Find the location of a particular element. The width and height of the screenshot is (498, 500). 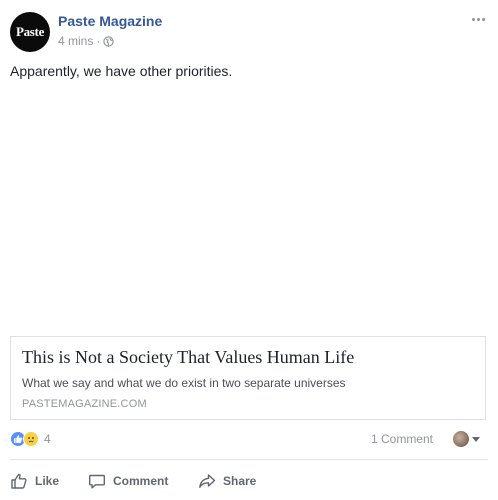

viewer-selector is located at coordinates (466, 439).